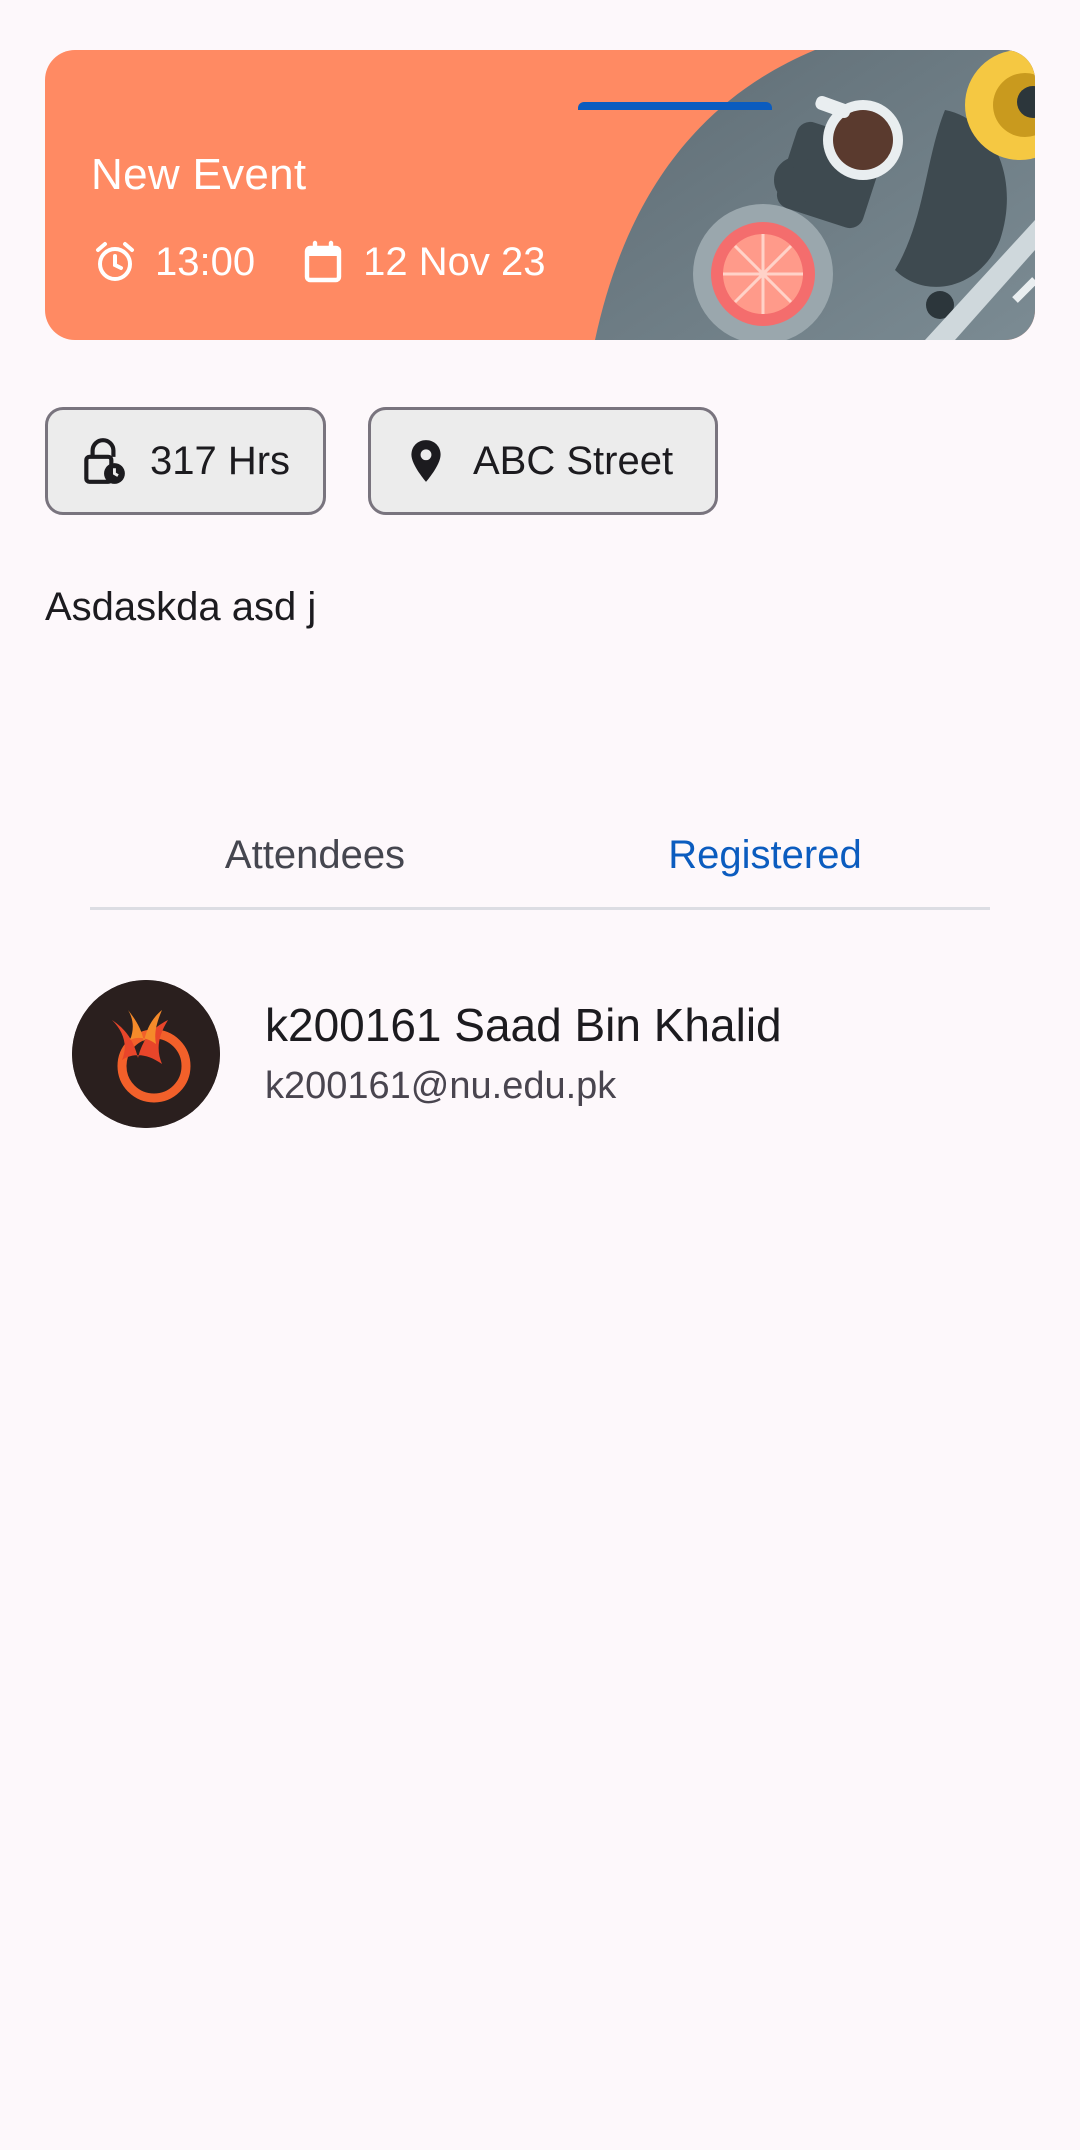 The height and width of the screenshot is (2150, 1080). Describe the element at coordinates (765, 855) in the screenshot. I see `tab-registered: Registered` at that location.